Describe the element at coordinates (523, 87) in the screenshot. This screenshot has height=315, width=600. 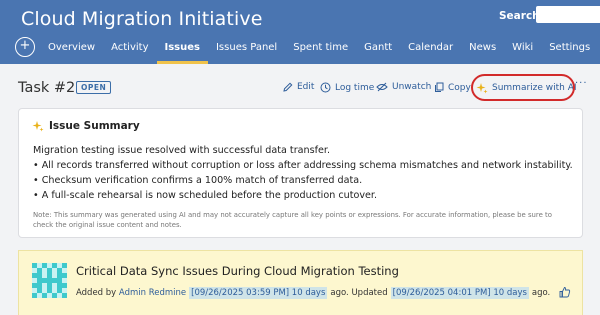
I see `highlight-ring` at that location.